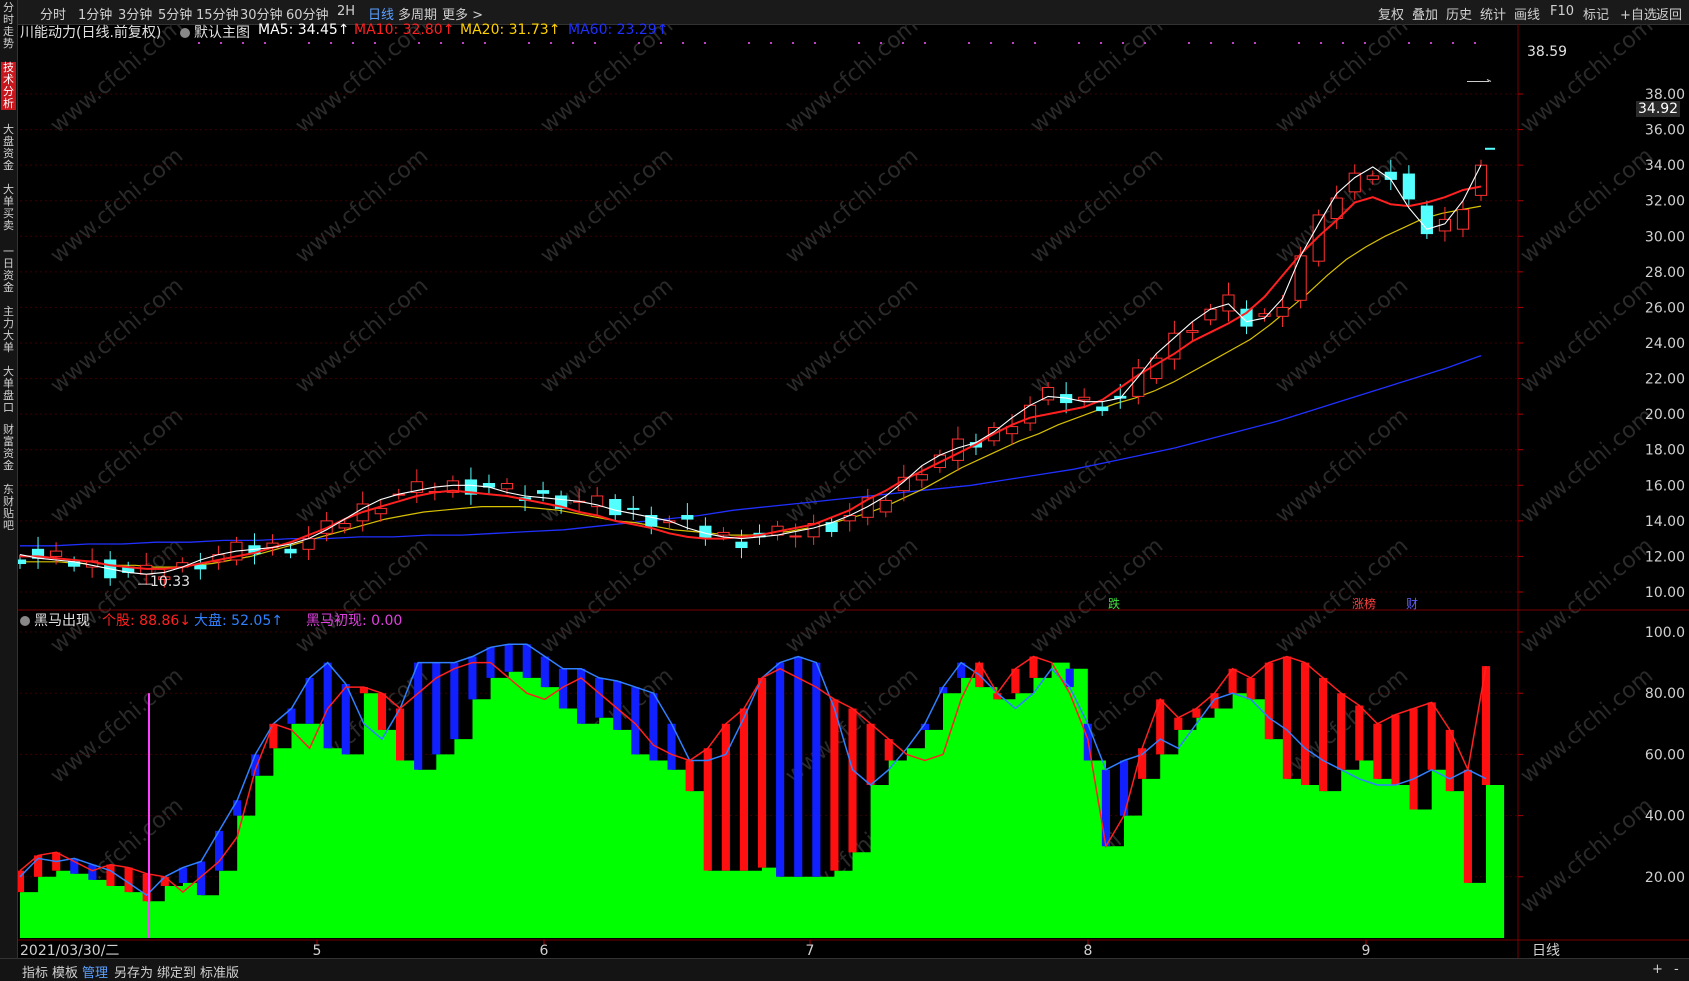 This screenshot has height=981, width=1689. Describe the element at coordinates (1657, 969) in the screenshot. I see `zoom-in-icon: +` at that location.